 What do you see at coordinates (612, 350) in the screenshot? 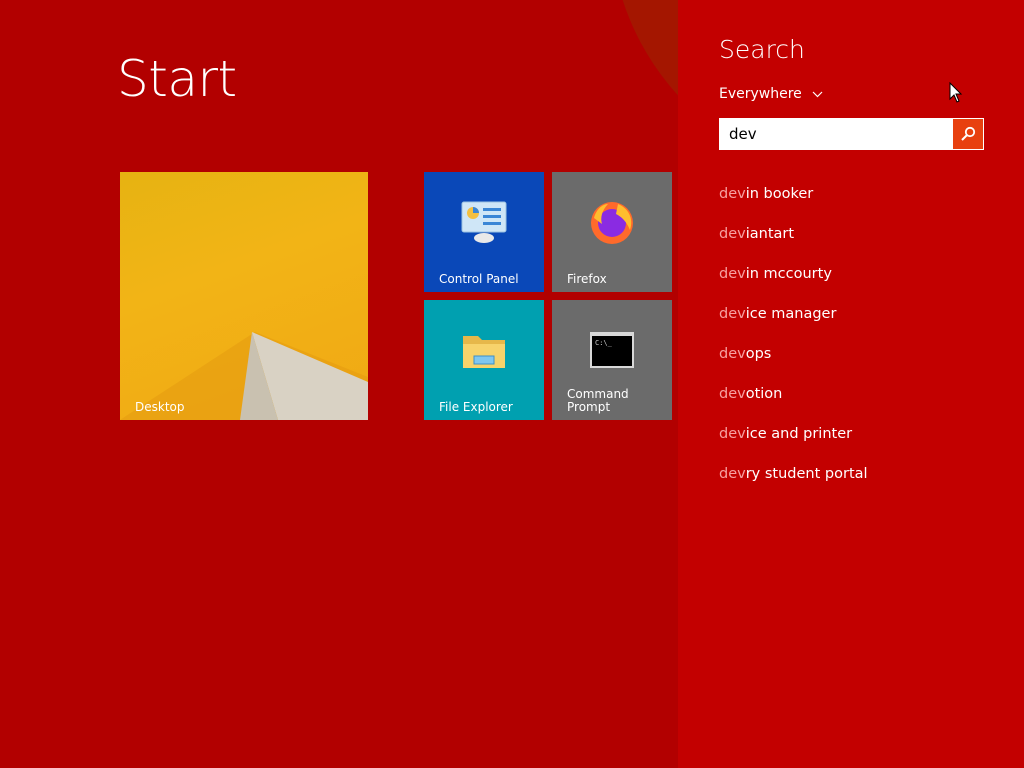
I see `command-prompt-icon: C:\_` at bounding box center [612, 350].